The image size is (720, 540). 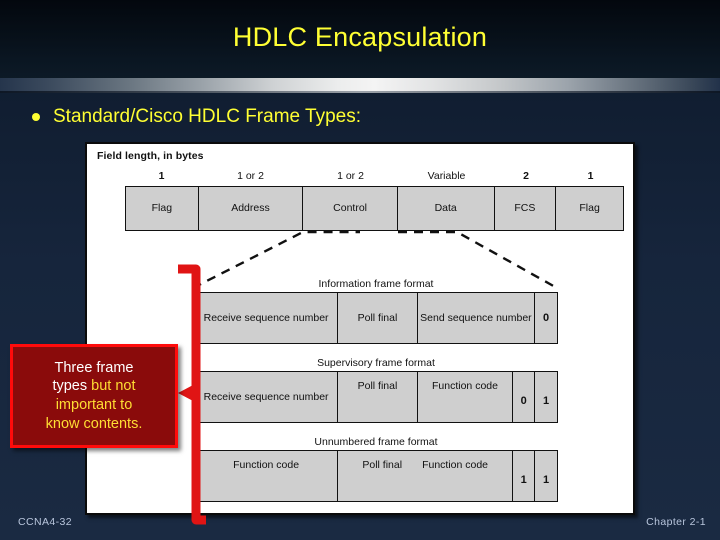 I want to click on footer-left-label: CCNA4-32, so click(x=45, y=522).